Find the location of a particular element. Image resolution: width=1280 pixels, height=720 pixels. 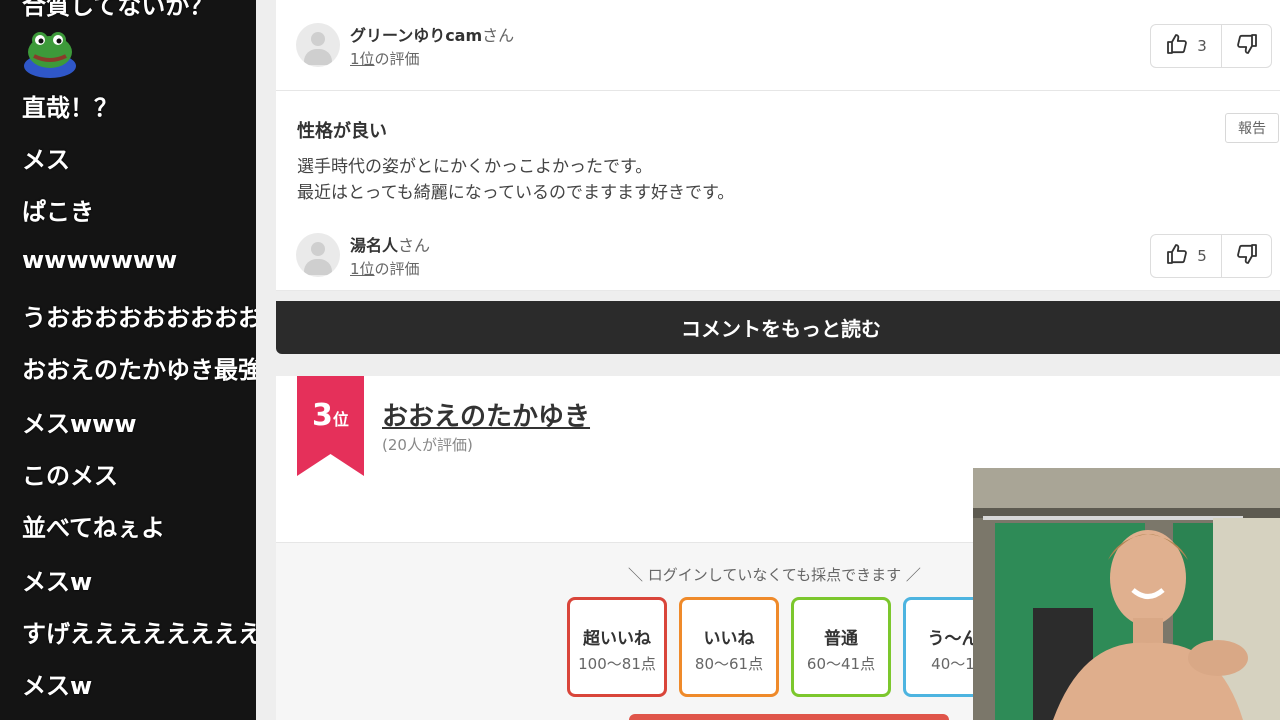

score-label: いいね is located at coordinates (729, 639).